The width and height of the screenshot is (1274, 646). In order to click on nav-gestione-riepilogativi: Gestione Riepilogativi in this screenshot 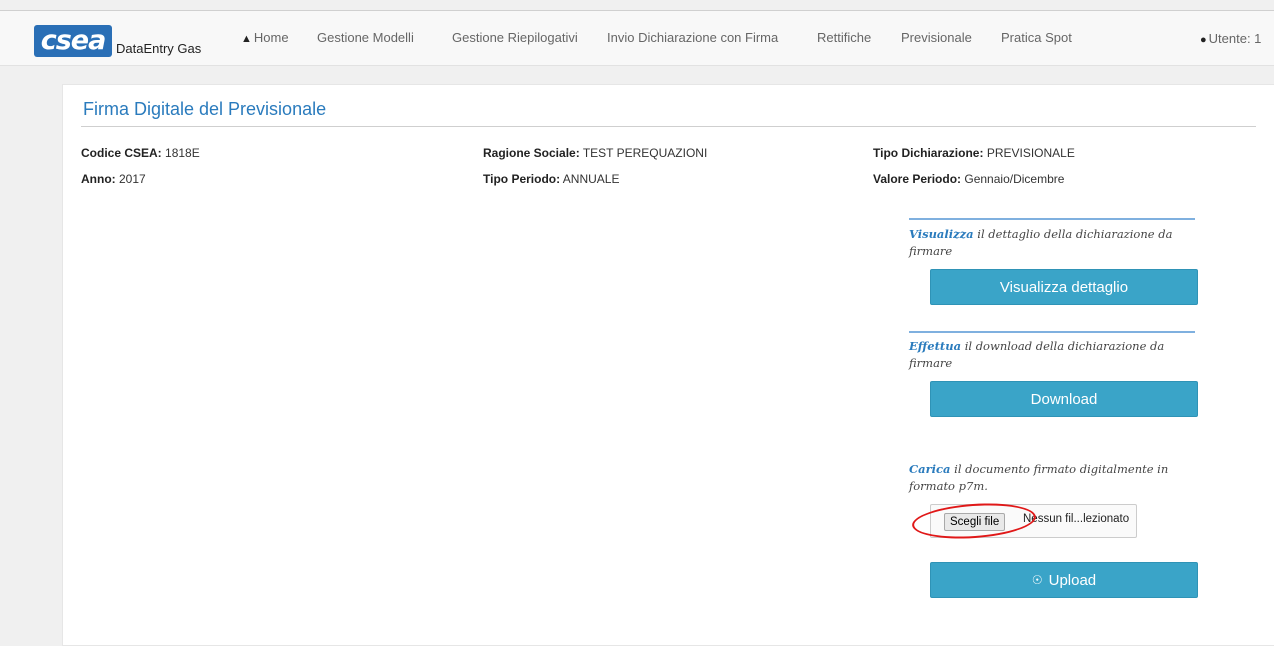, I will do `click(515, 38)`.